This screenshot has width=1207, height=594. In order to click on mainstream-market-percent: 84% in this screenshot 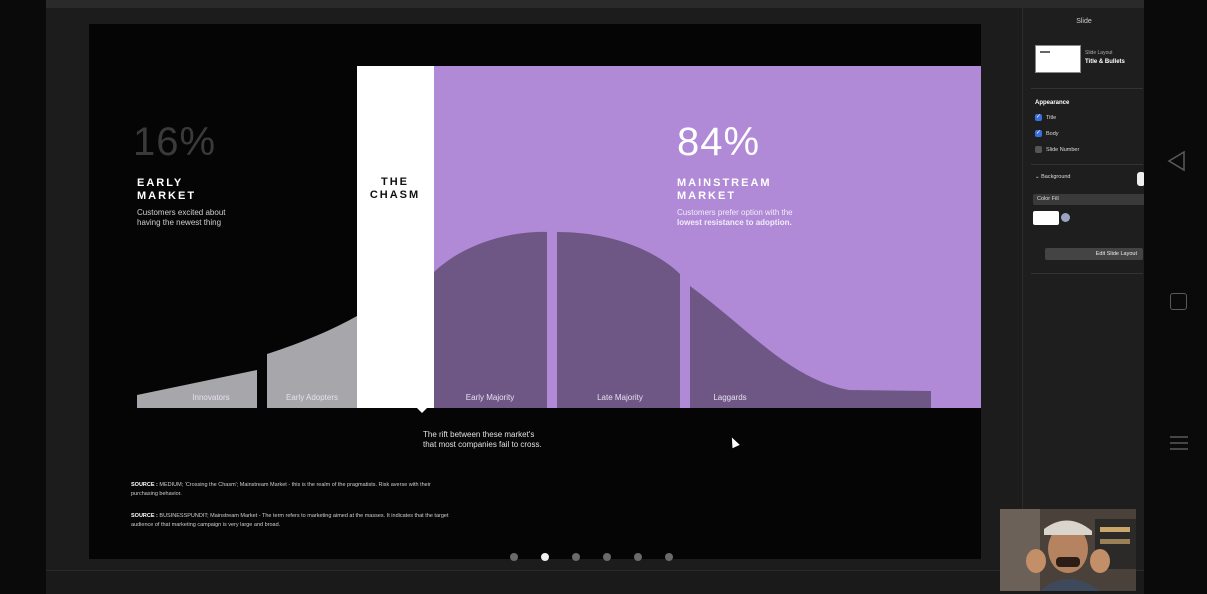, I will do `click(719, 142)`.